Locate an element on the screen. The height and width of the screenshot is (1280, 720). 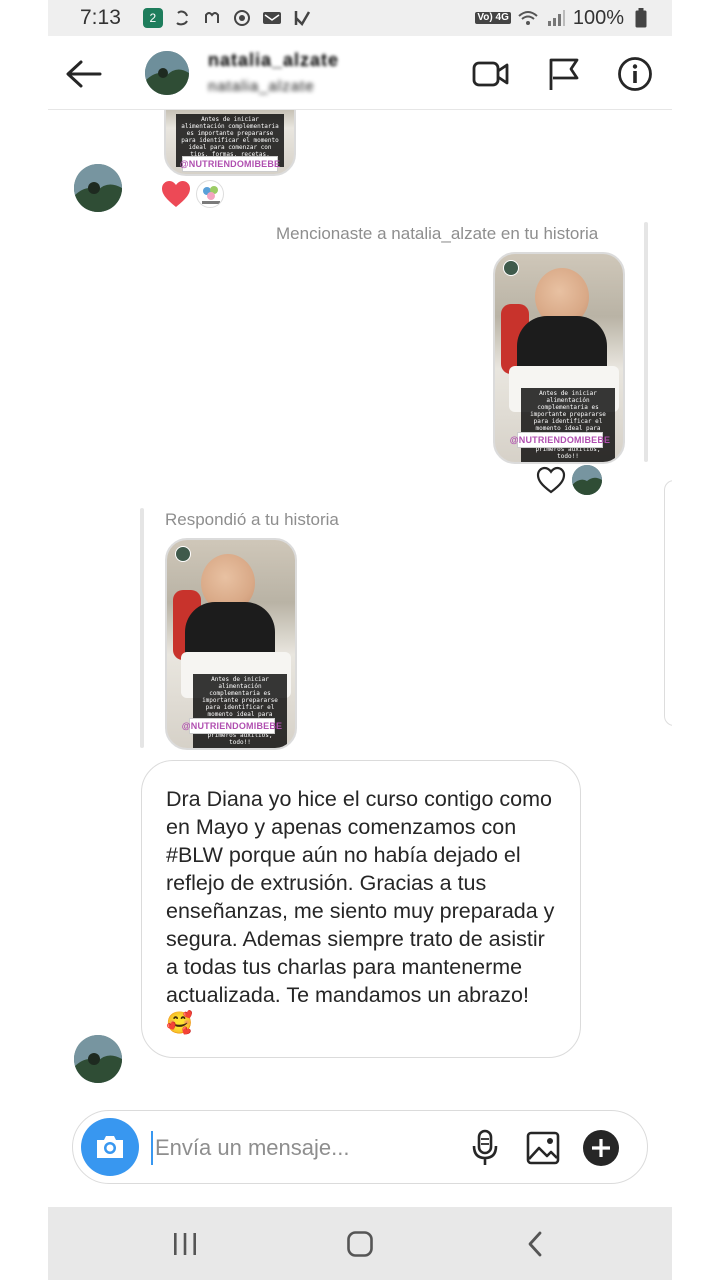
battery-percent: 100% is located at coordinates (598, 17).